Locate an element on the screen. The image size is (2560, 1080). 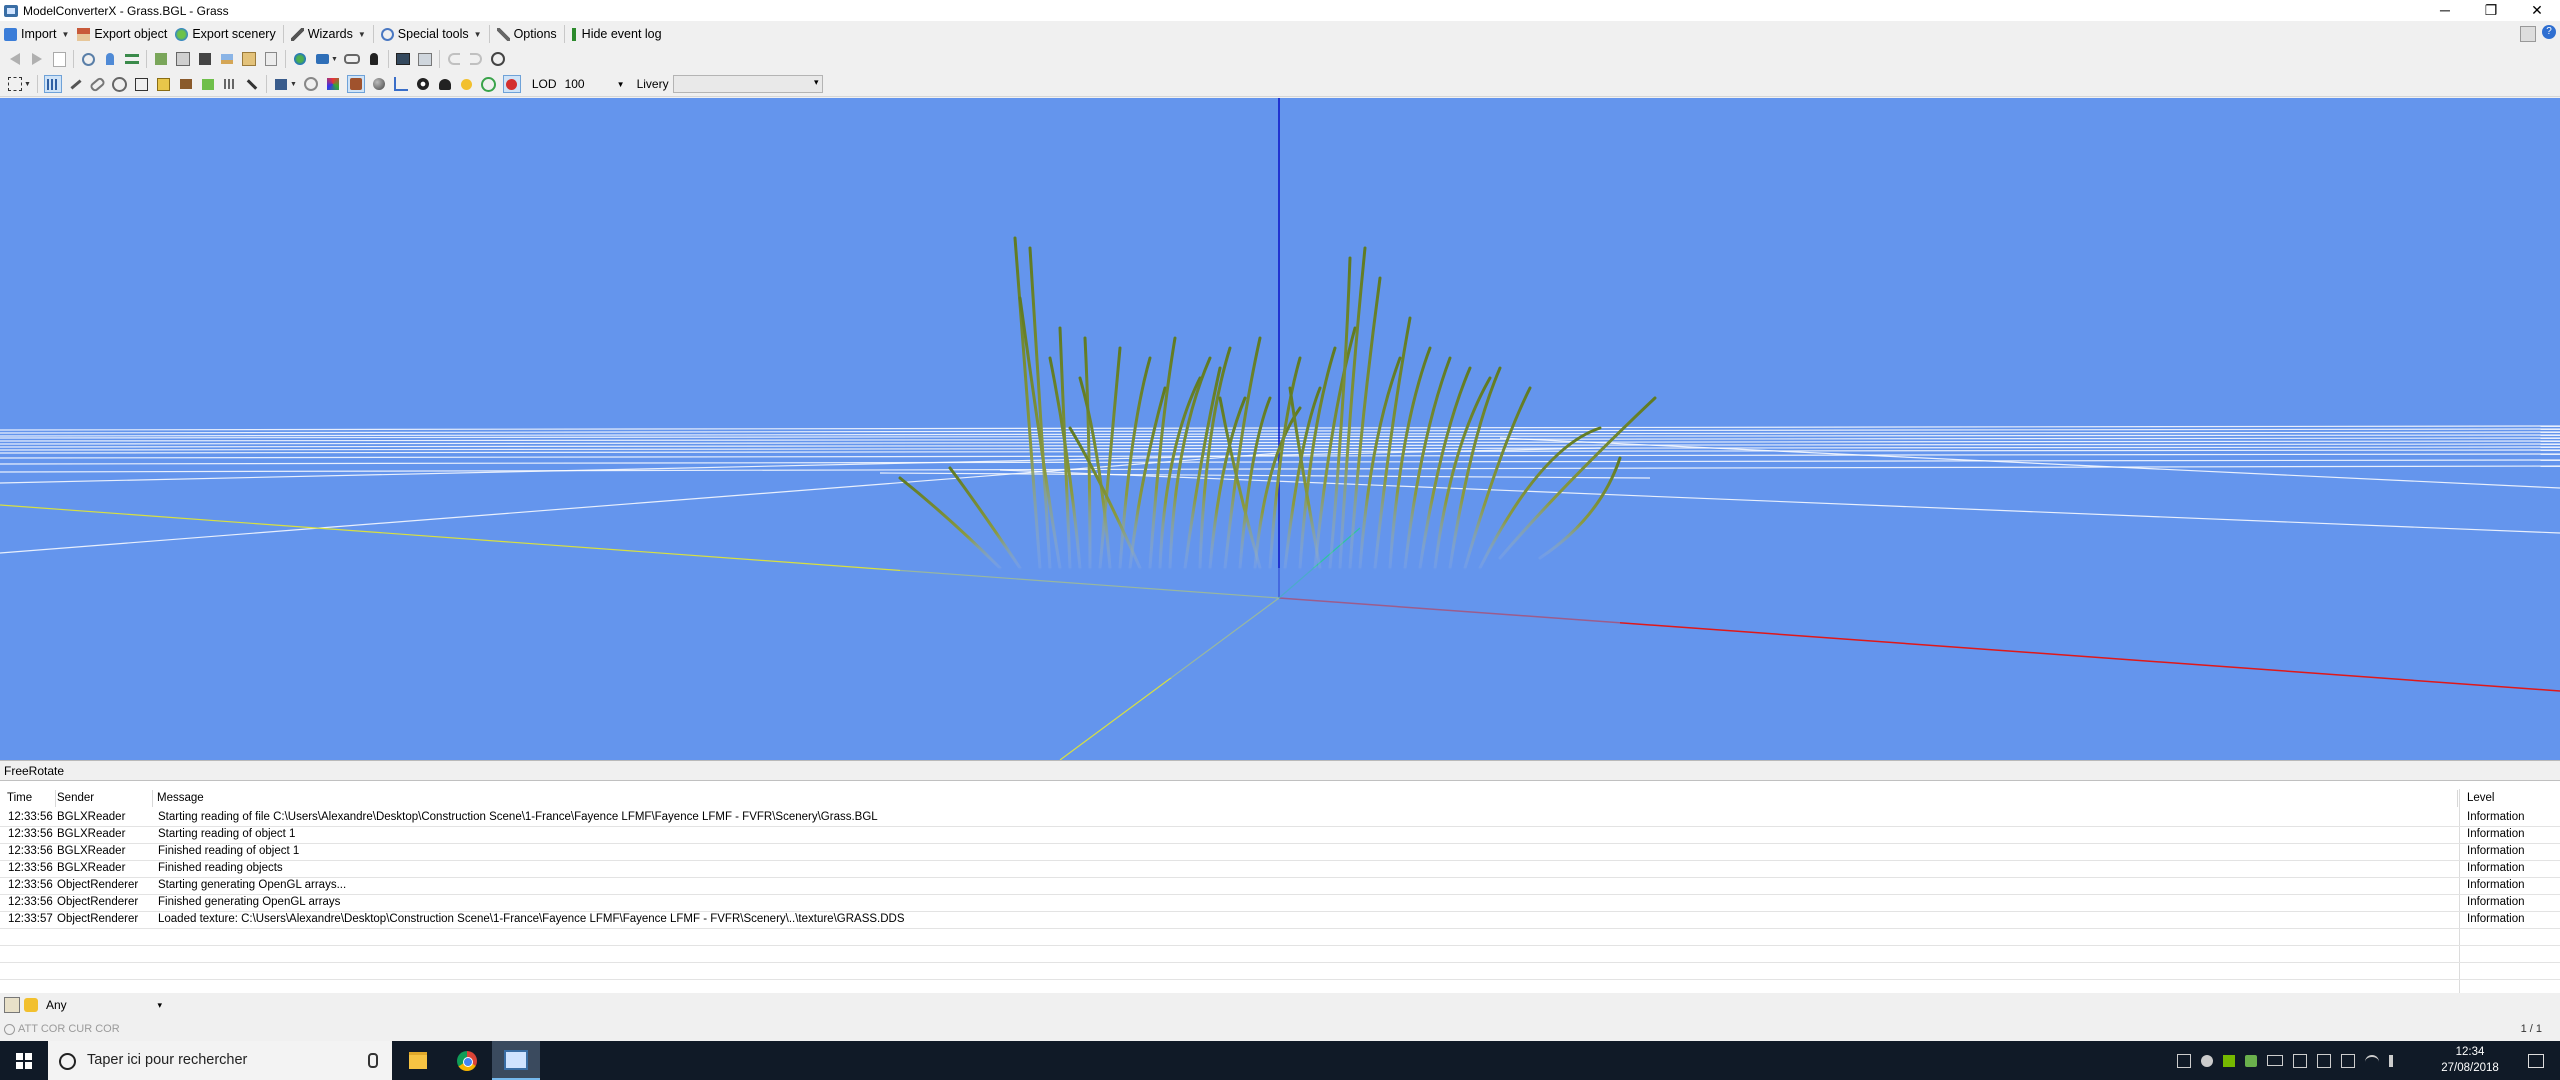
plane-icon is located at coordinates (252, 84).